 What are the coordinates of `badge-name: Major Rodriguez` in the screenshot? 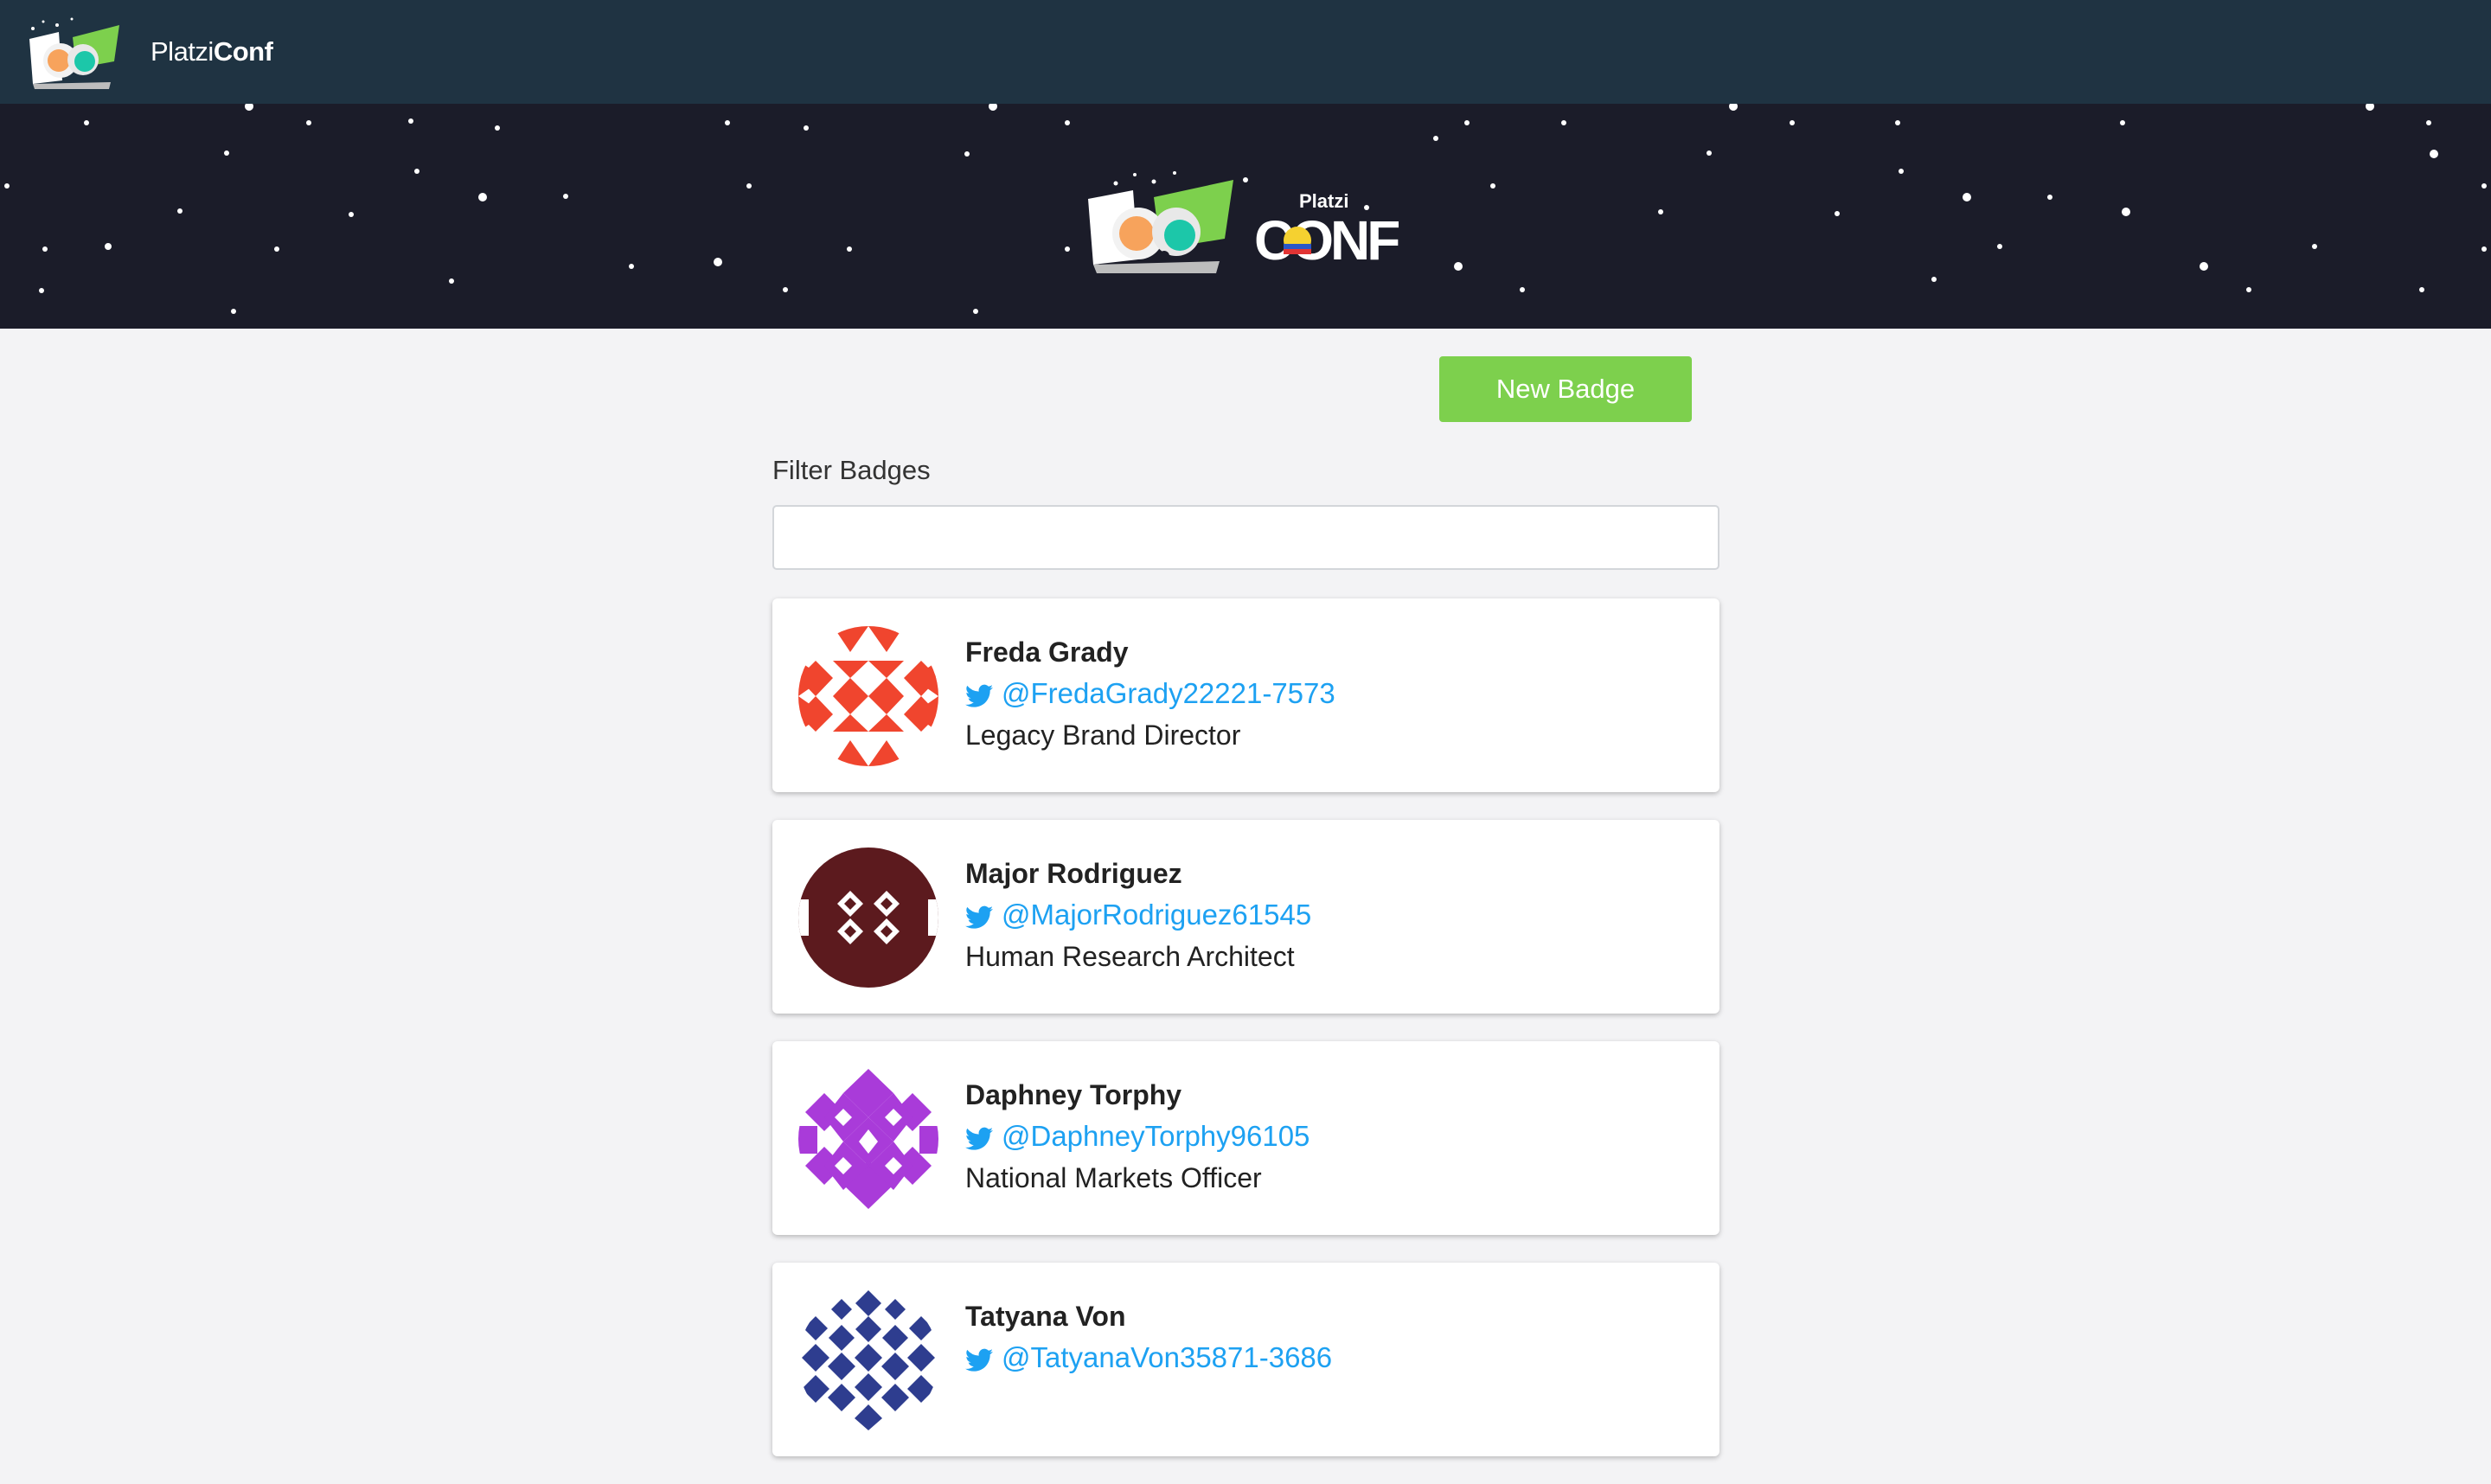 It's located at (1073, 874).